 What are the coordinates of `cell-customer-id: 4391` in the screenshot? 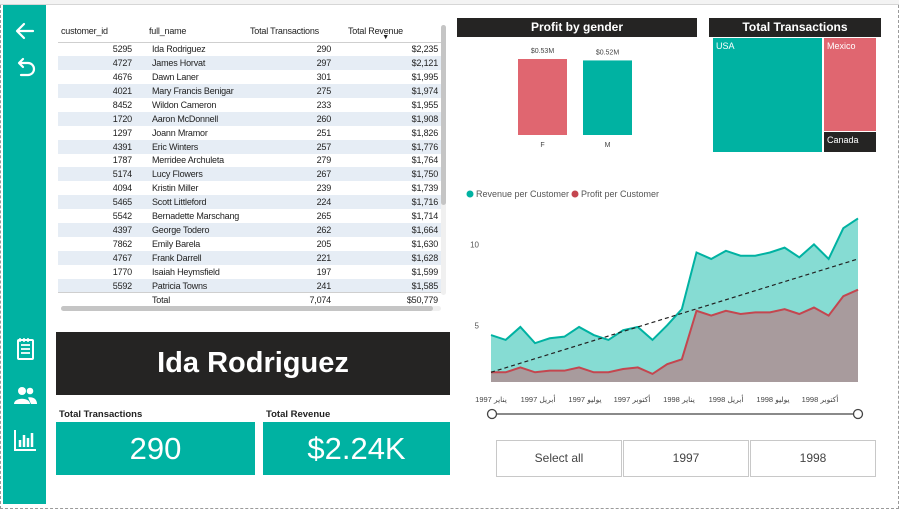 It's located at (102, 146).